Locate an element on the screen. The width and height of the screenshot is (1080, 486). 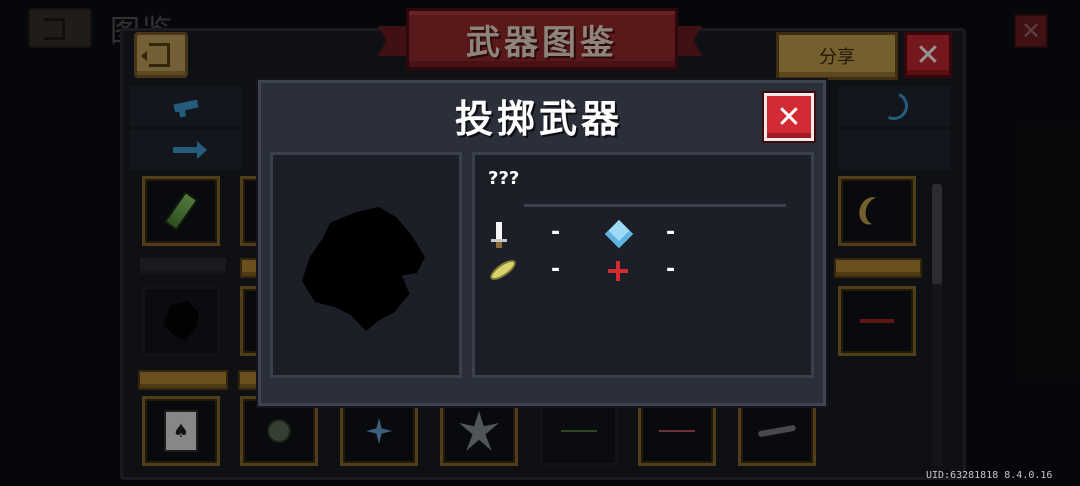
speed-value: - is located at coordinates (556, 269).